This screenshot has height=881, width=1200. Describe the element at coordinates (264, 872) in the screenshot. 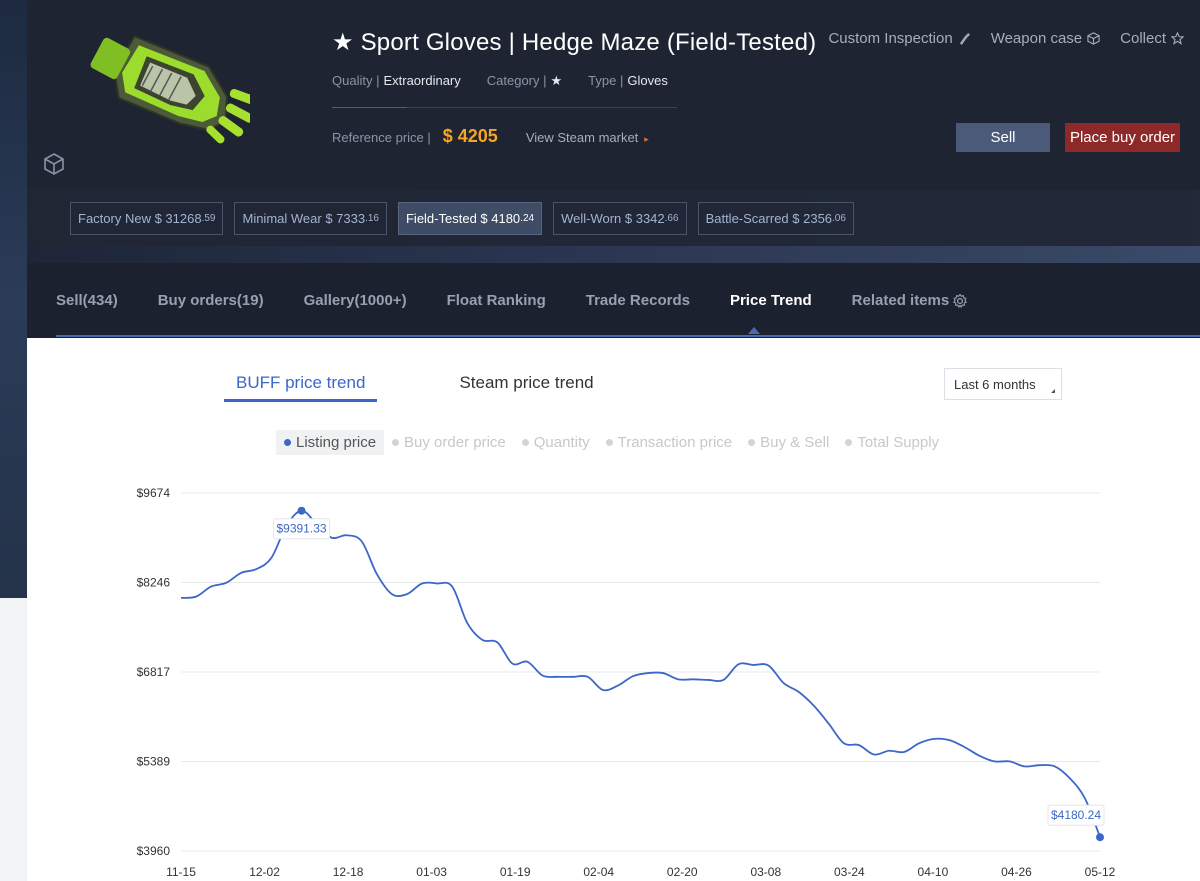

I see `x-tick-label: 12-02` at that location.